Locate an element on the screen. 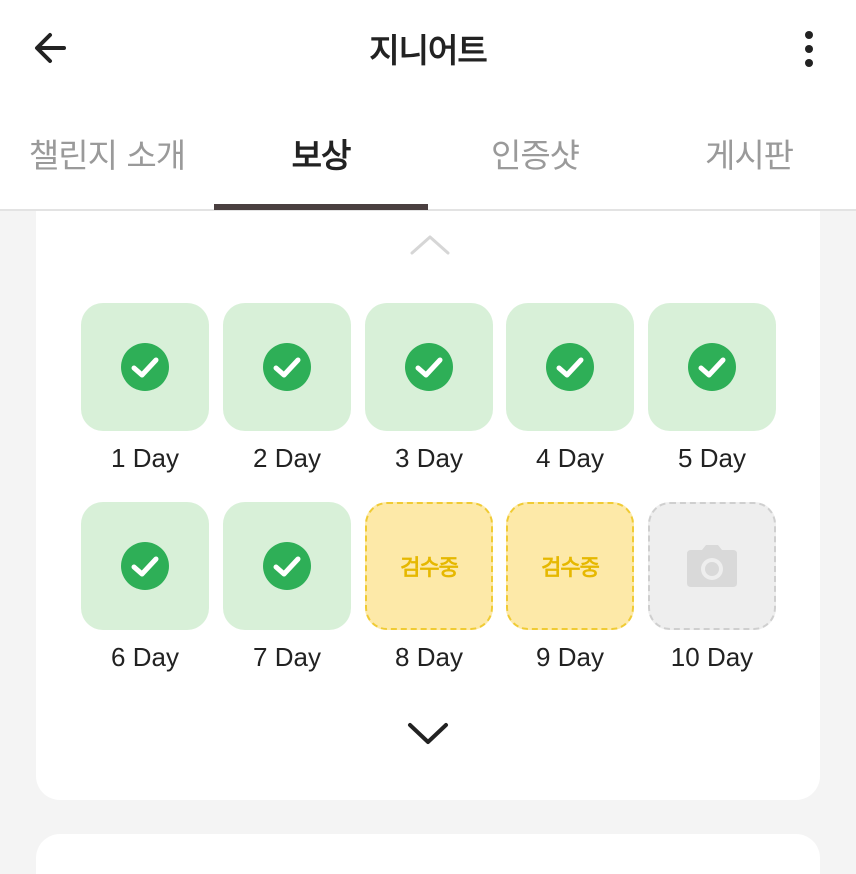  day-label: 1 Day is located at coordinates (145, 458).